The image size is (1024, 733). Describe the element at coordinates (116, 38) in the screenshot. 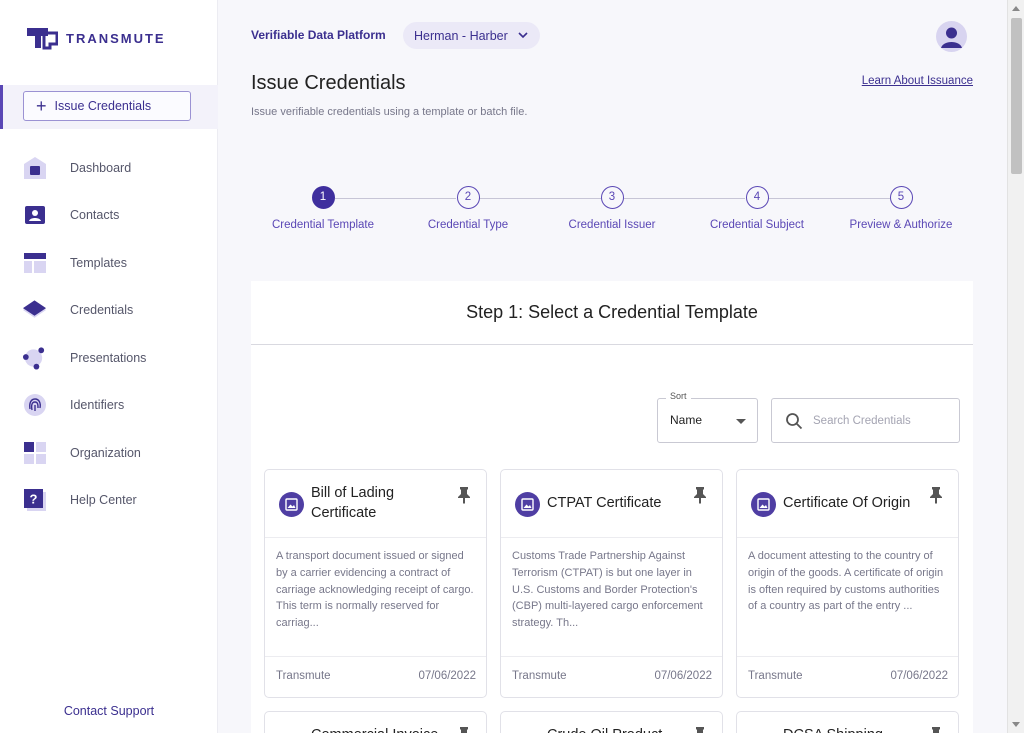

I see `brand-name: TRANSMUTE` at that location.